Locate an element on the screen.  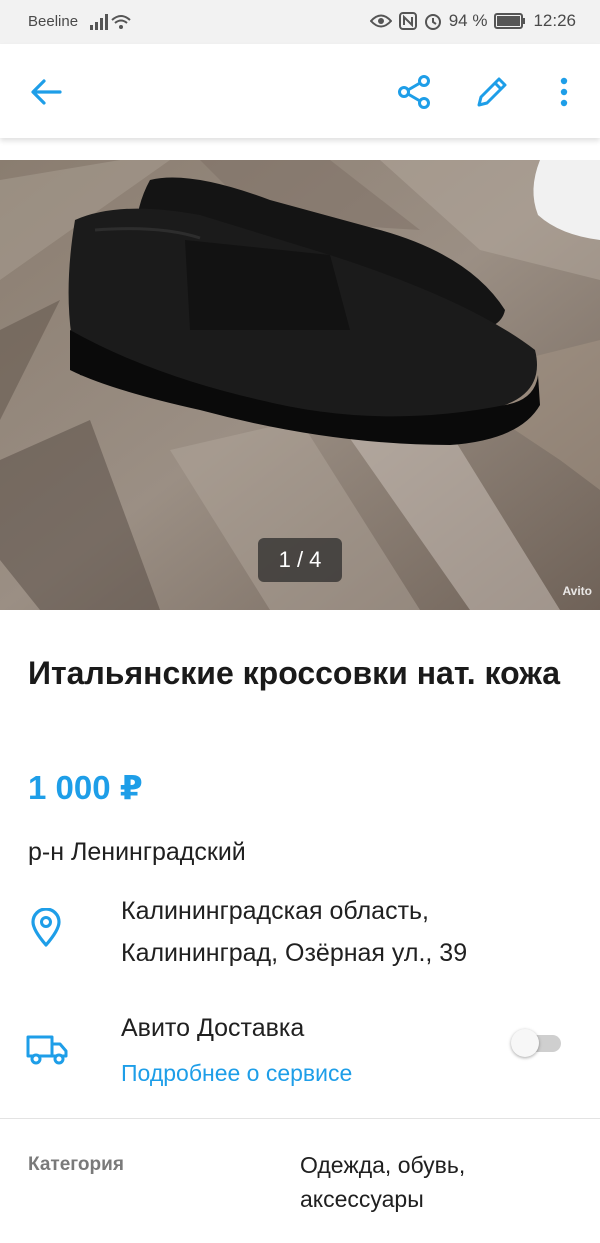
more-vert-icon is located at coordinates (564, 92).